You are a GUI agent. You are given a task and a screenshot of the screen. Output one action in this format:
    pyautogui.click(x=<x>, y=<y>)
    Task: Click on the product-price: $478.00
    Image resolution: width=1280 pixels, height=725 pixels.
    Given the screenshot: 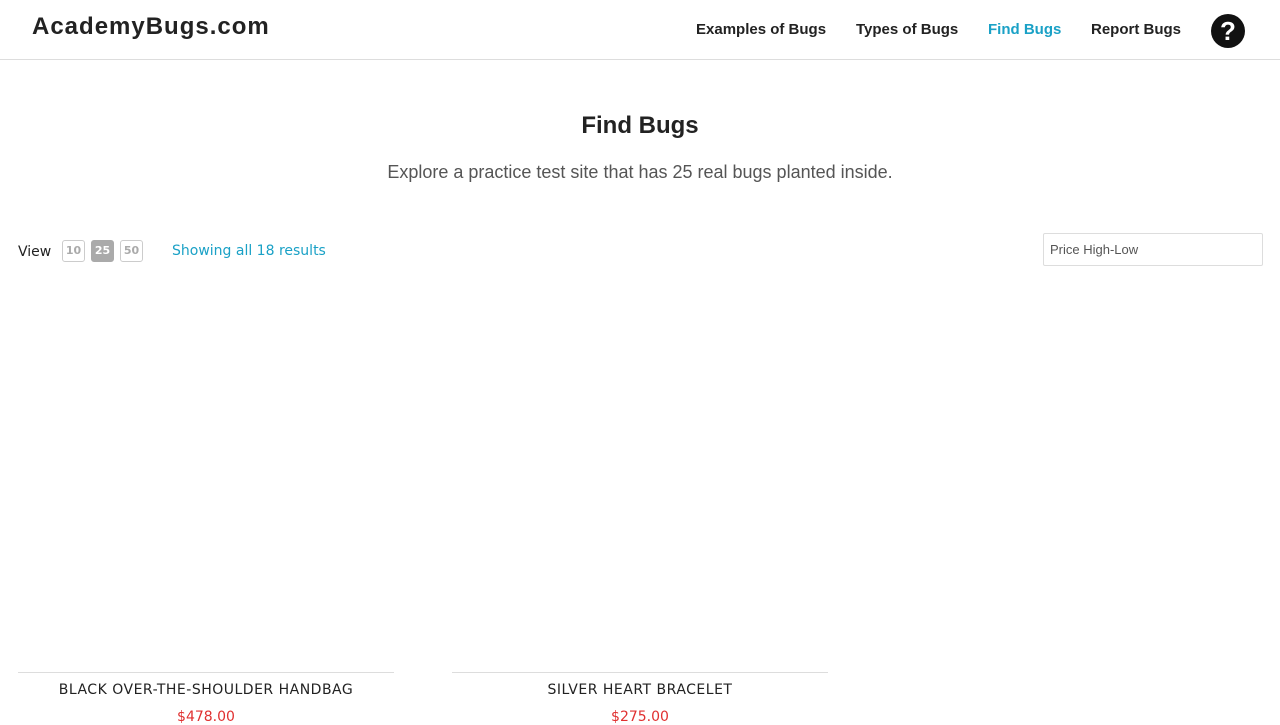 What is the action you would take?
    pyautogui.click(x=206, y=717)
    